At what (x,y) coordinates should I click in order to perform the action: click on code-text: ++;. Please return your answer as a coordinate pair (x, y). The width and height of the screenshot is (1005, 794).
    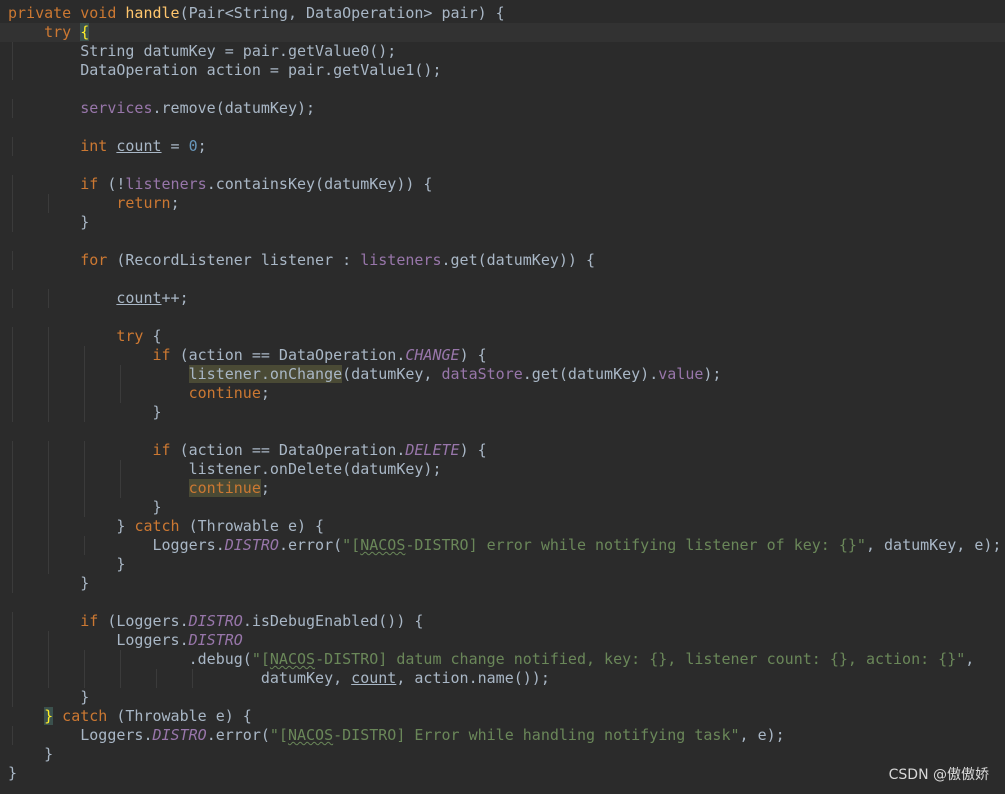
    Looking at the image, I should click on (175, 298).